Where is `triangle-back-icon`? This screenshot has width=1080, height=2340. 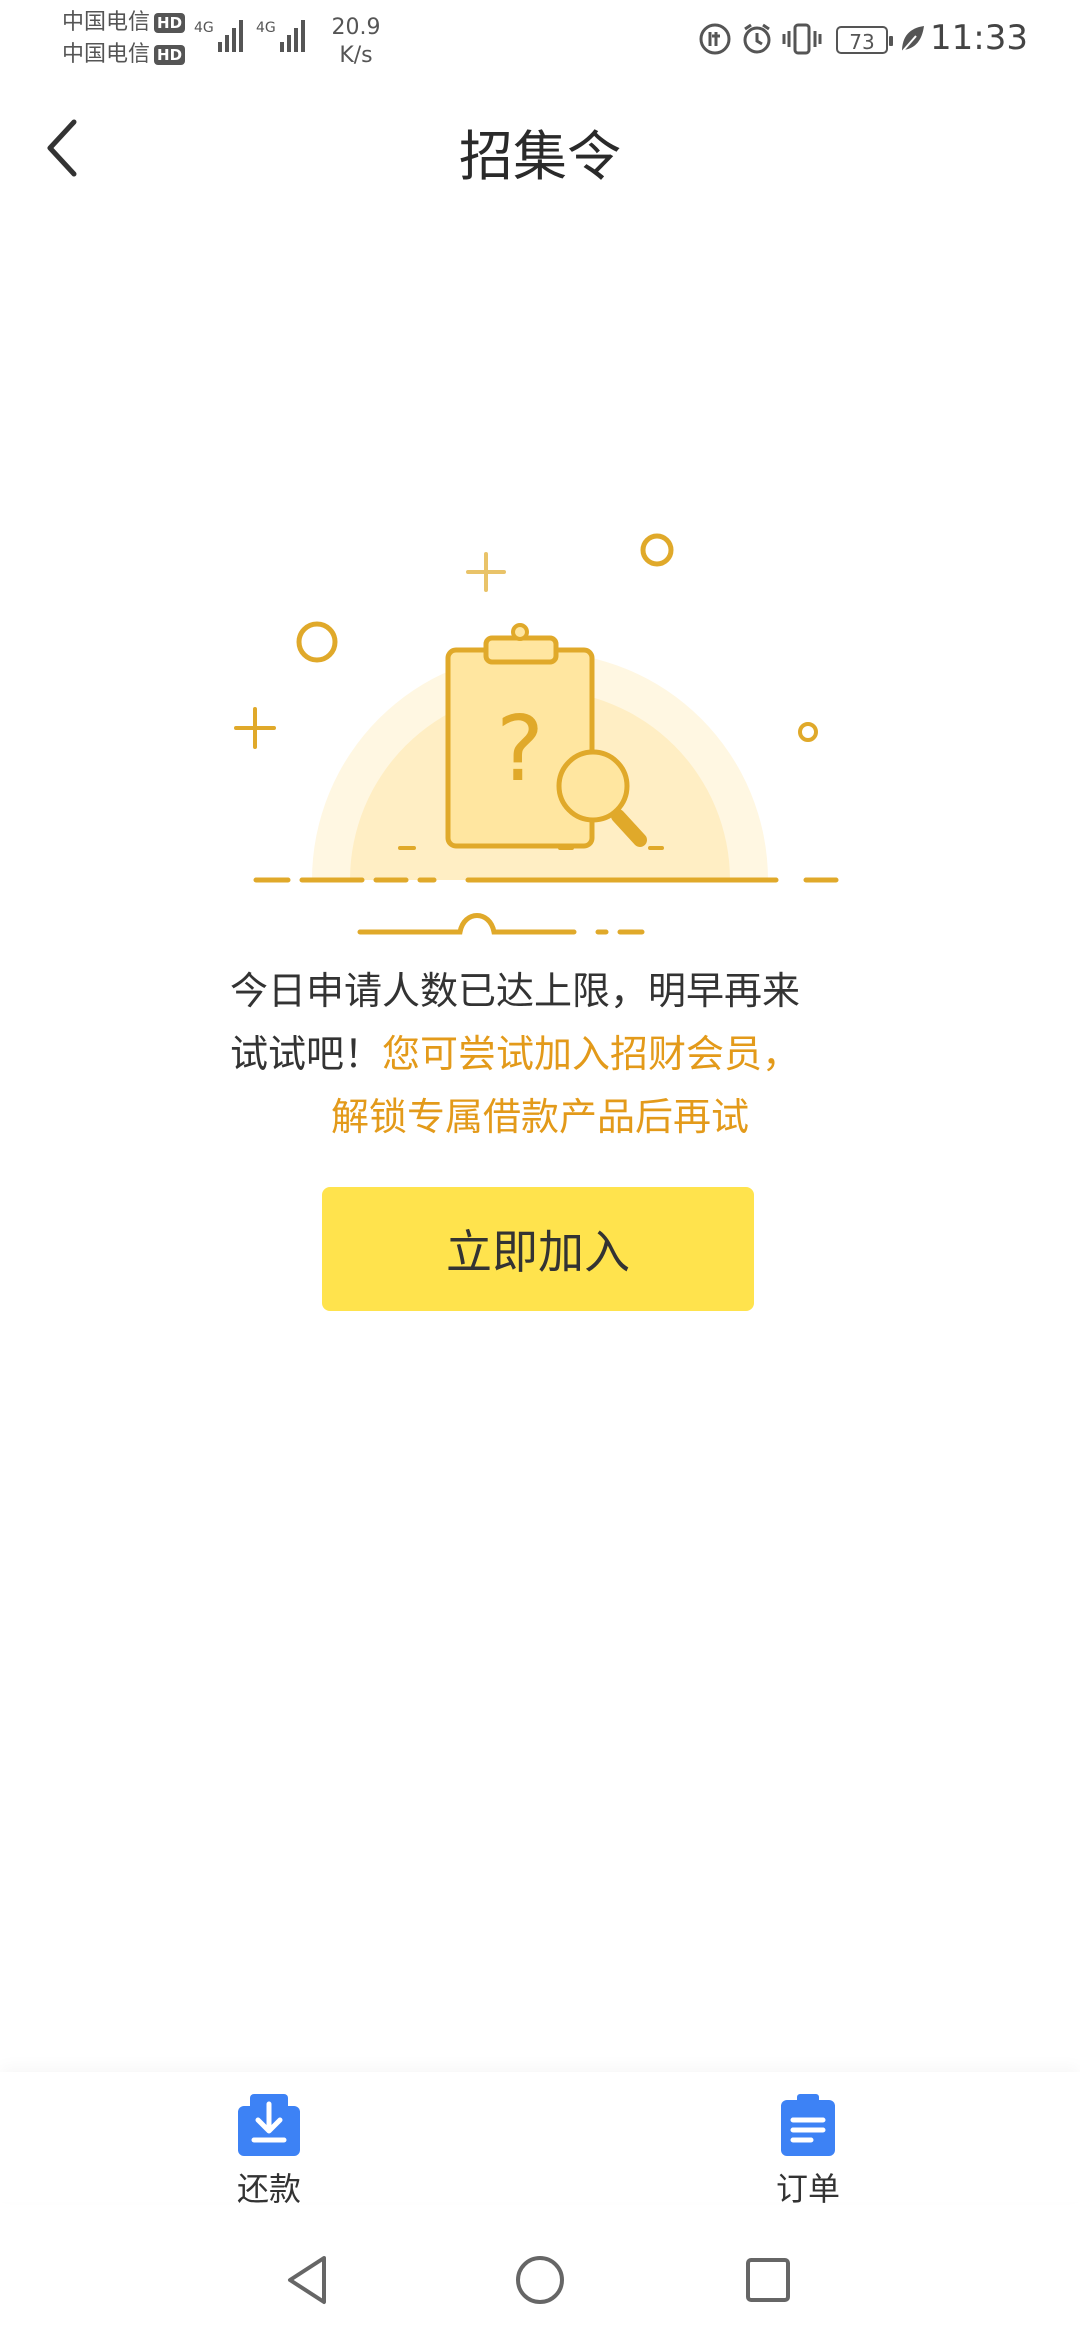 triangle-back-icon is located at coordinates (307, 2280).